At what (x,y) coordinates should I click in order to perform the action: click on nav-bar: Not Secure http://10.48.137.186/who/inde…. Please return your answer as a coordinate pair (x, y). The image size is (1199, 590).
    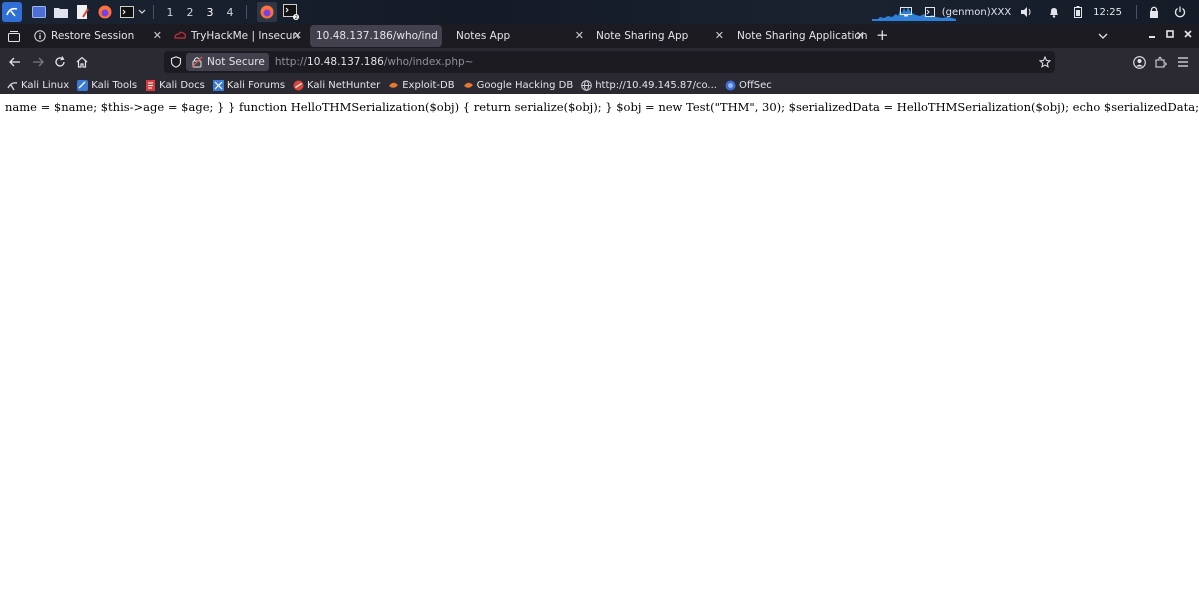
    Looking at the image, I should click on (599, 62).